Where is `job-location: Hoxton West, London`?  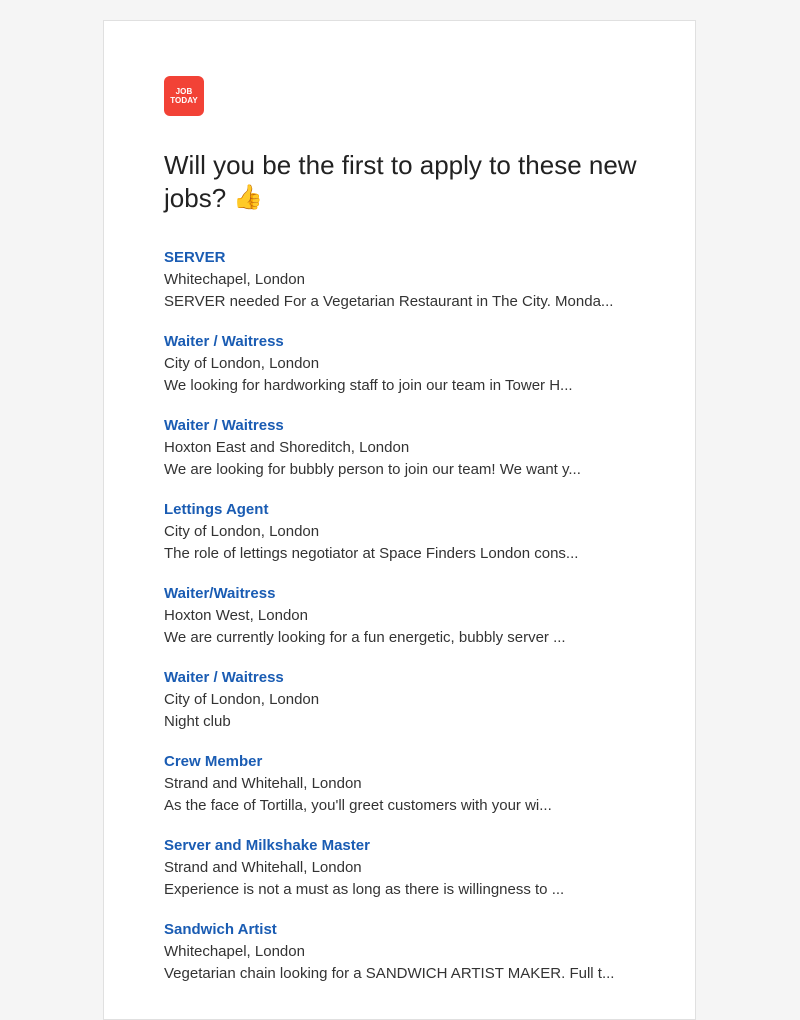 job-location: Hoxton West, London is located at coordinates (236, 615).